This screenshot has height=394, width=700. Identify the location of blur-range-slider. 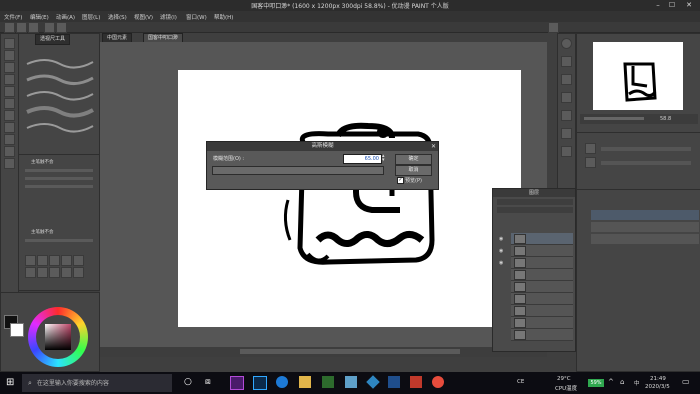
(298, 170).